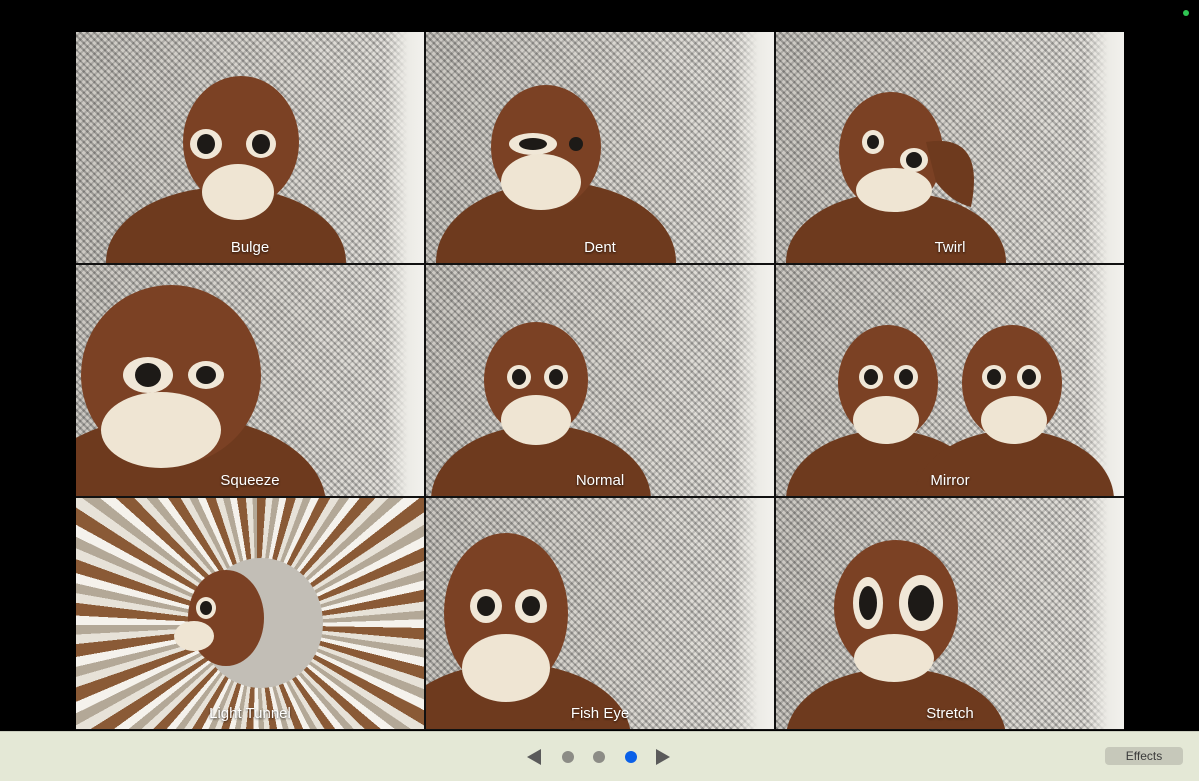 The height and width of the screenshot is (781, 1199). I want to click on effect-tile-mirror: Mirror, so click(950, 380).